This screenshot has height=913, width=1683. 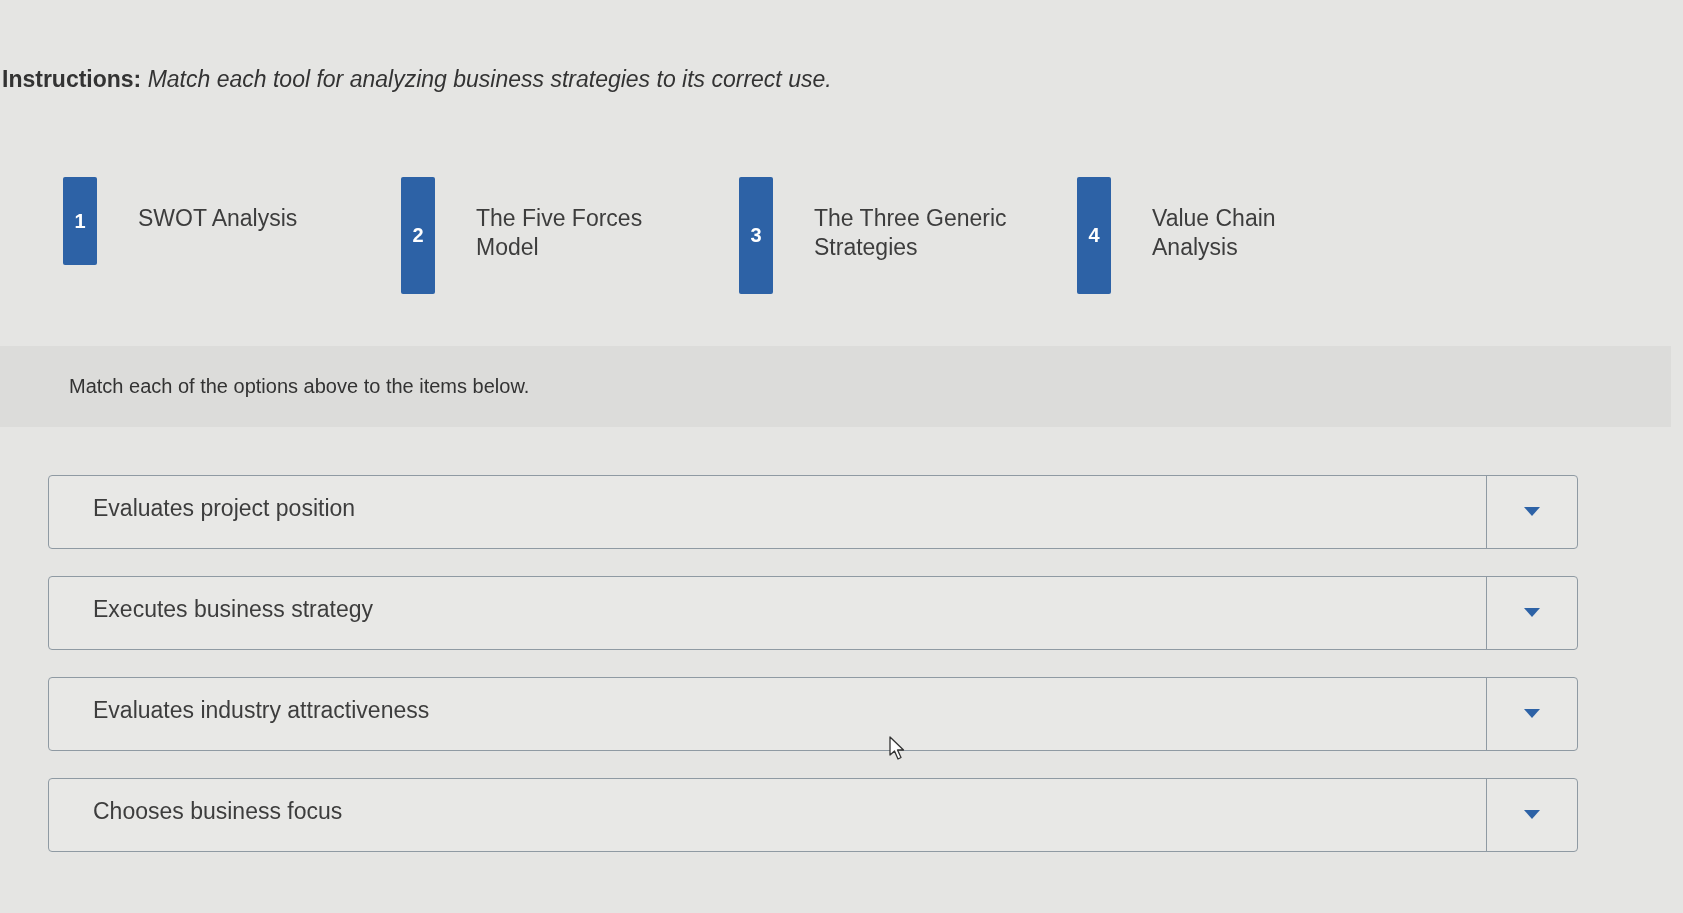 What do you see at coordinates (218, 218) in the screenshot?
I see `option-label: SWOT Analysis` at bounding box center [218, 218].